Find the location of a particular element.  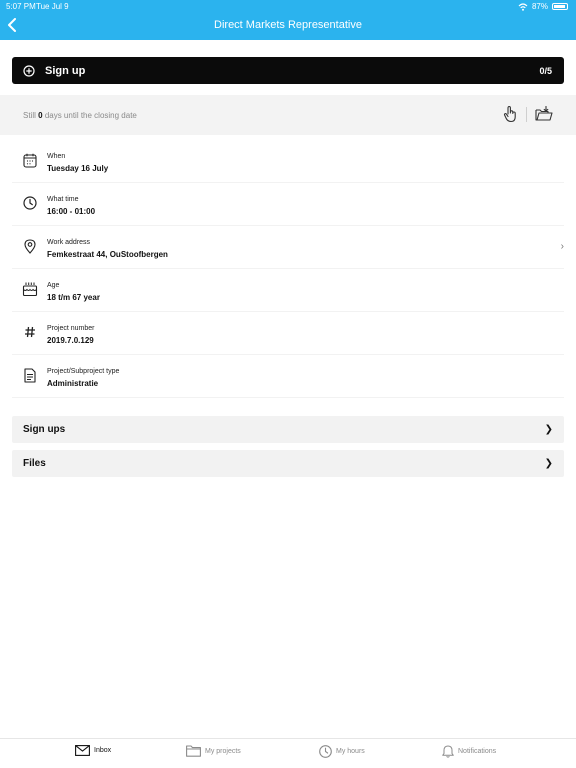

tab-my-projects: My projects is located at coordinates (213, 751).